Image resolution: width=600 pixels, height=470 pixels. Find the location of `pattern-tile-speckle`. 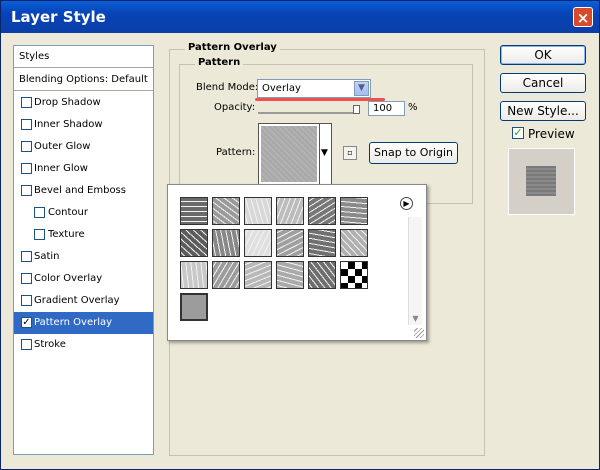

pattern-tile-speckle is located at coordinates (258, 211).